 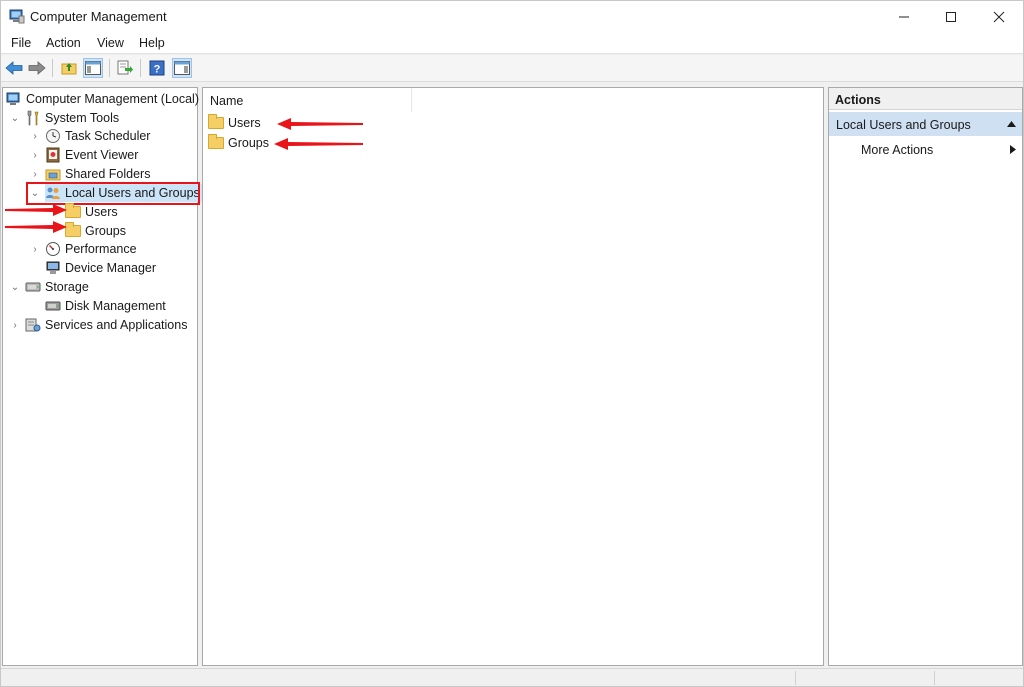 I want to click on menu-action: Action, so click(x=63, y=43).